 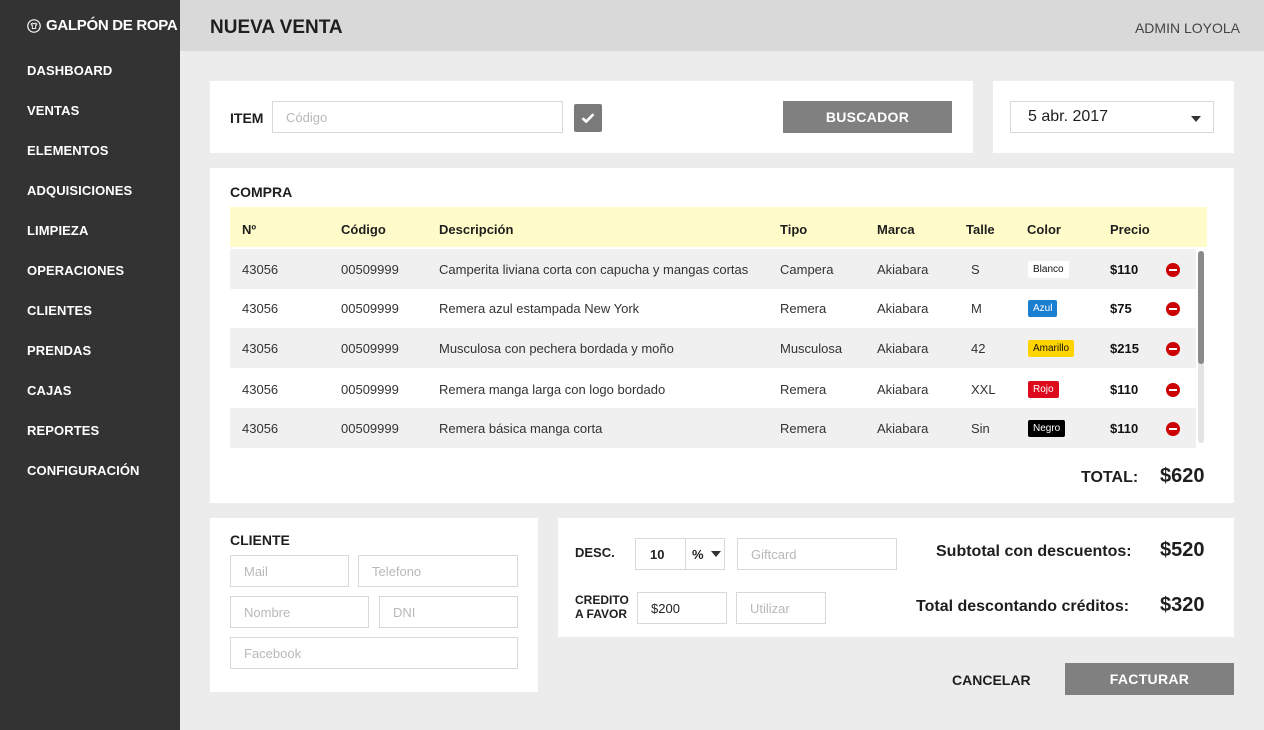 I want to click on user-menu: ADMIN LOYOLA, so click(x=1187, y=28).